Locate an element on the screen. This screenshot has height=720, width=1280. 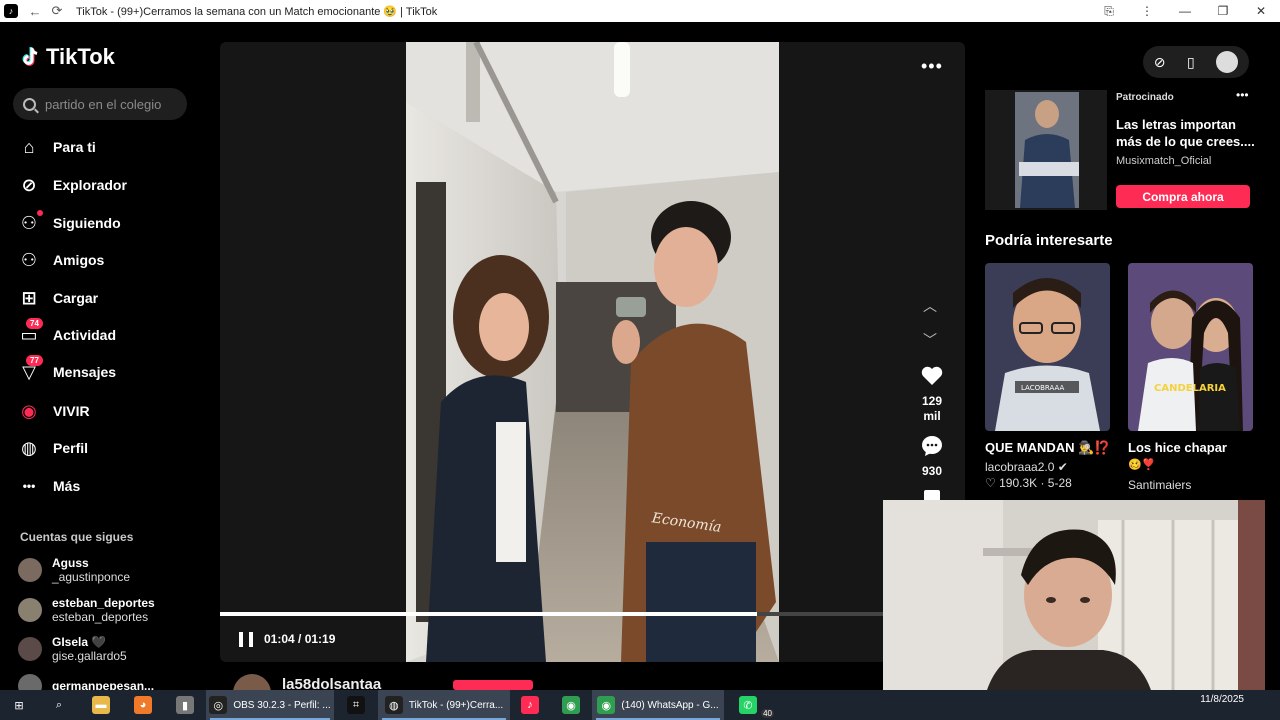
ad-account: Musixmatch_Oficial is located at coordinates (1163, 161).